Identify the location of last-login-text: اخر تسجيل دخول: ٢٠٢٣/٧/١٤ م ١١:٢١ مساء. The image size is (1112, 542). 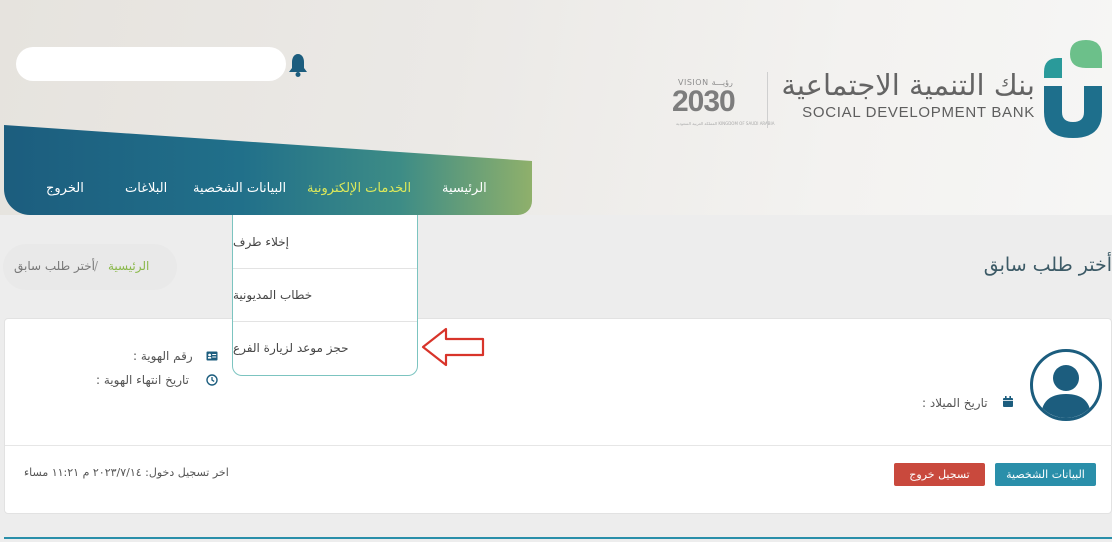
(126, 472).